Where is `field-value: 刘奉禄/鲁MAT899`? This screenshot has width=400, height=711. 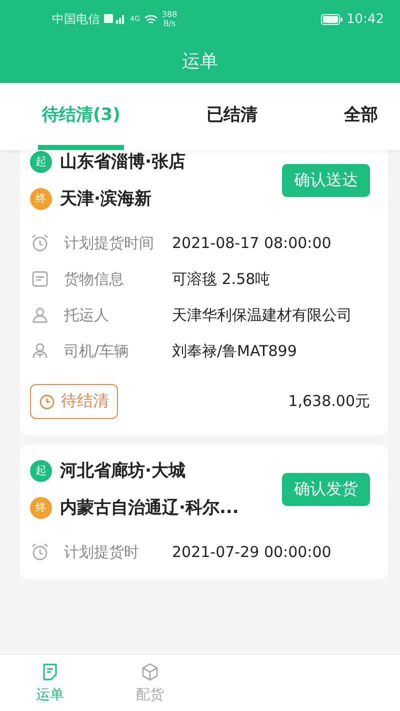 field-value: 刘奉禄/鲁MAT899 is located at coordinates (235, 351).